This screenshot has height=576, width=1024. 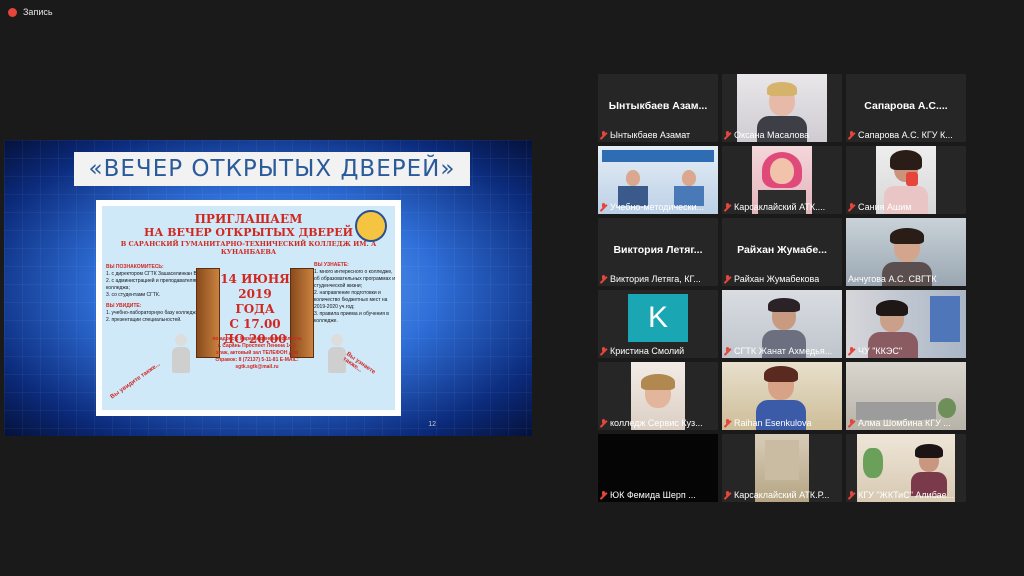 What do you see at coordinates (153, 313) in the screenshot?
I see `left-item: 1. учебно-лабораторную базу колледжа;` at bounding box center [153, 313].